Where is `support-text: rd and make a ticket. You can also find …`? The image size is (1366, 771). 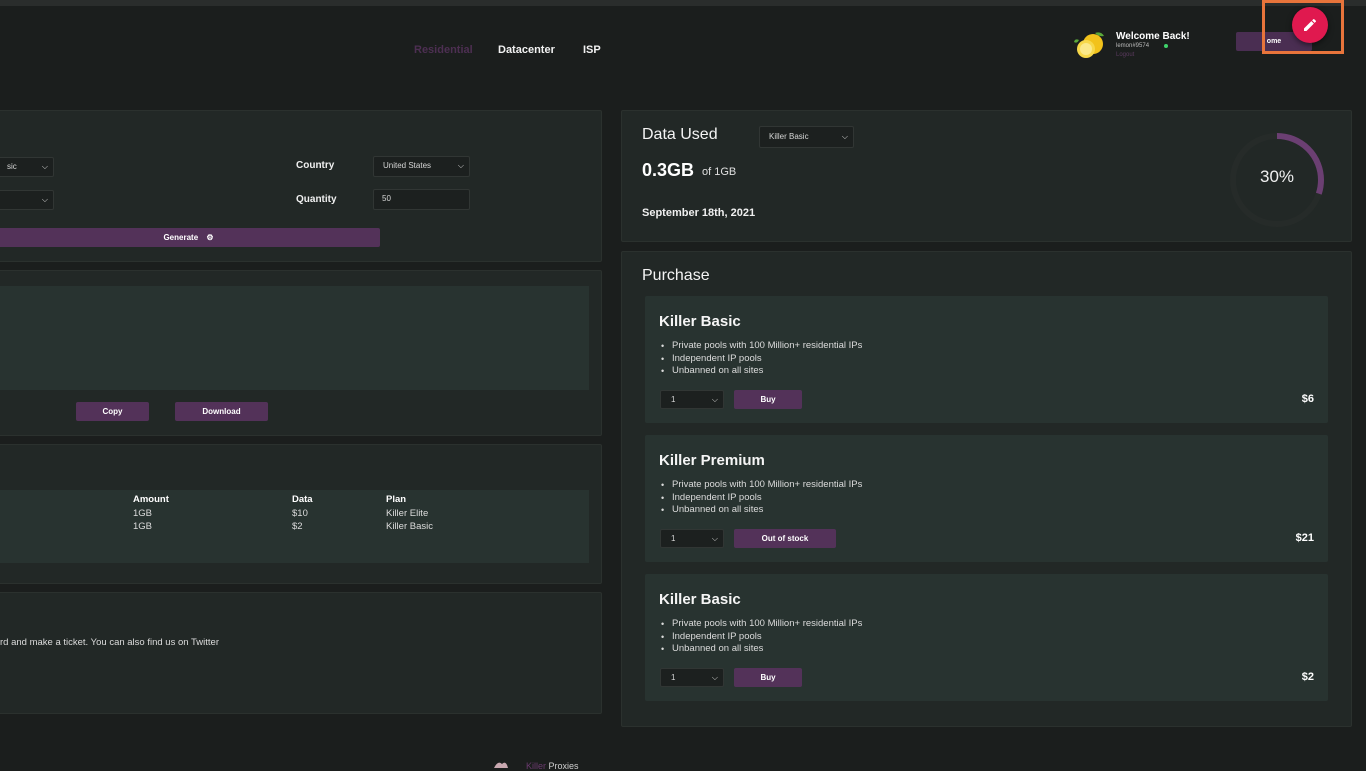
support-text: rd and make a ticket. You can also find … is located at coordinates (109, 642).